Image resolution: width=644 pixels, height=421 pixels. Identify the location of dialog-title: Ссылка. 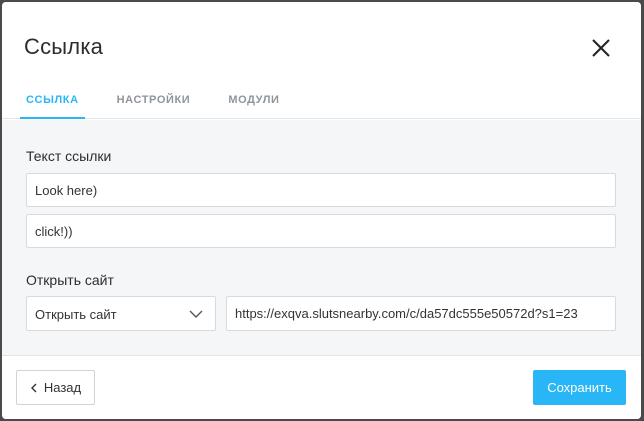
(64, 46).